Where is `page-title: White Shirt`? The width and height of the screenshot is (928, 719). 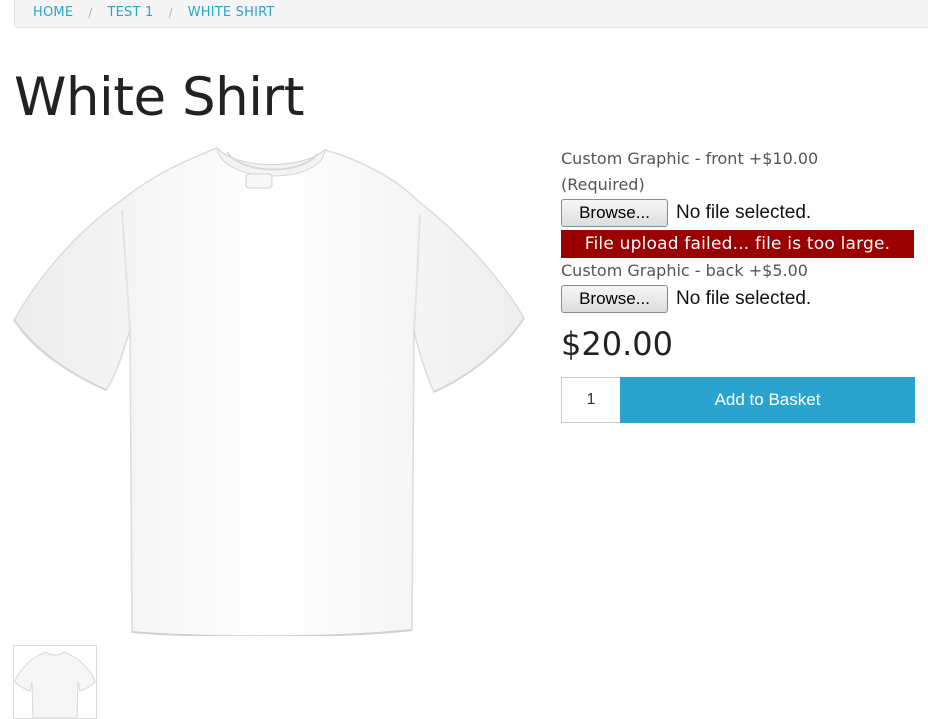
page-title: White Shirt is located at coordinates (159, 97).